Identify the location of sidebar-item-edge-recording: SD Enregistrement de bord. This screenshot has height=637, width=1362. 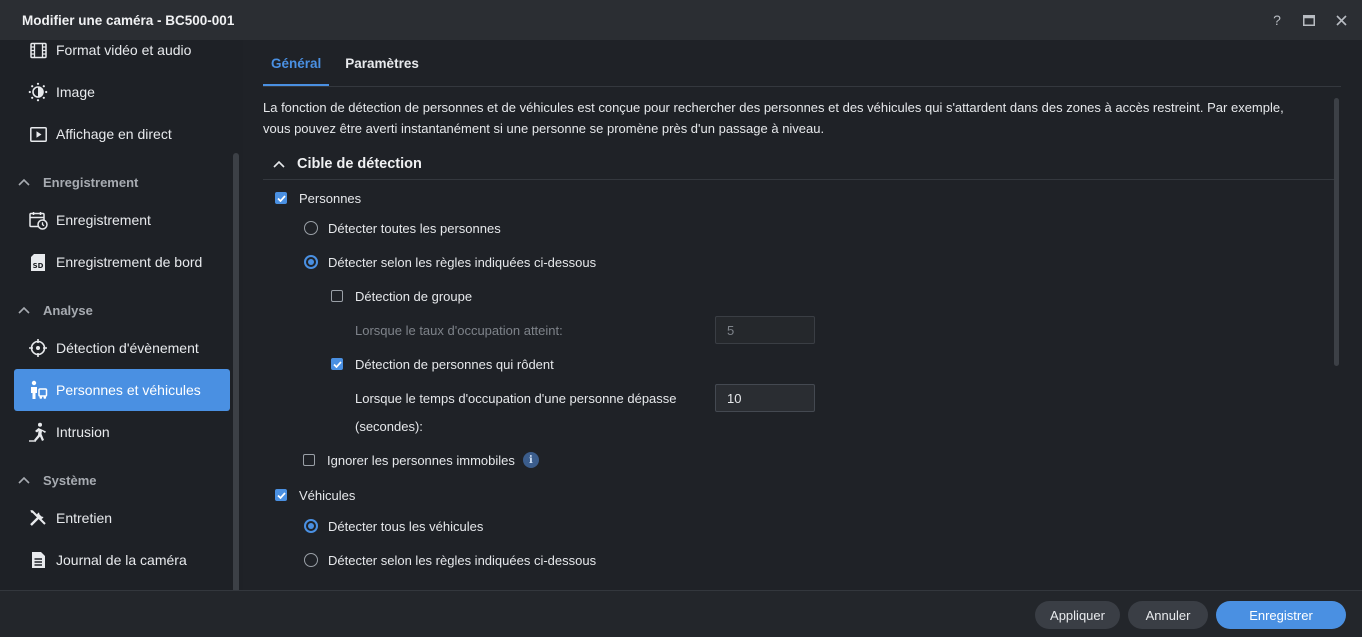
(122, 262).